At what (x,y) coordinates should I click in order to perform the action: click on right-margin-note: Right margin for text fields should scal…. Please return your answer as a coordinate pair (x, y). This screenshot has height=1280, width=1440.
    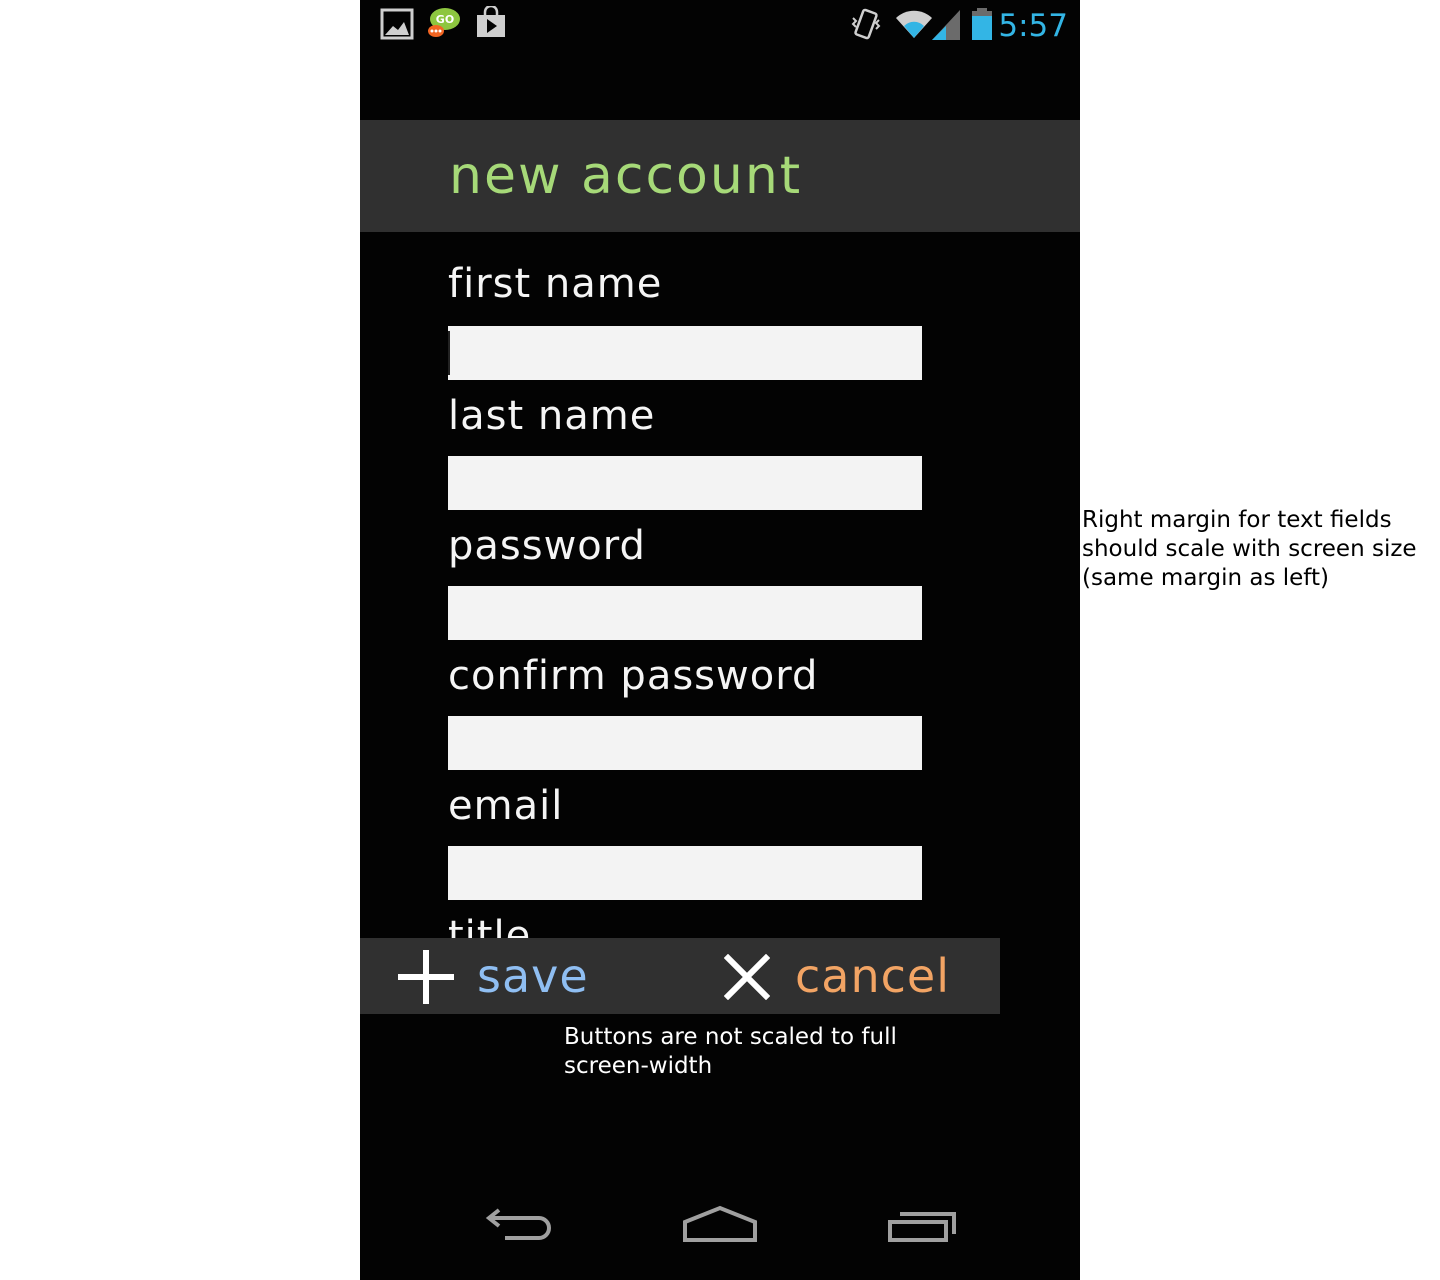
    Looking at the image, I should click on (1249, 549).